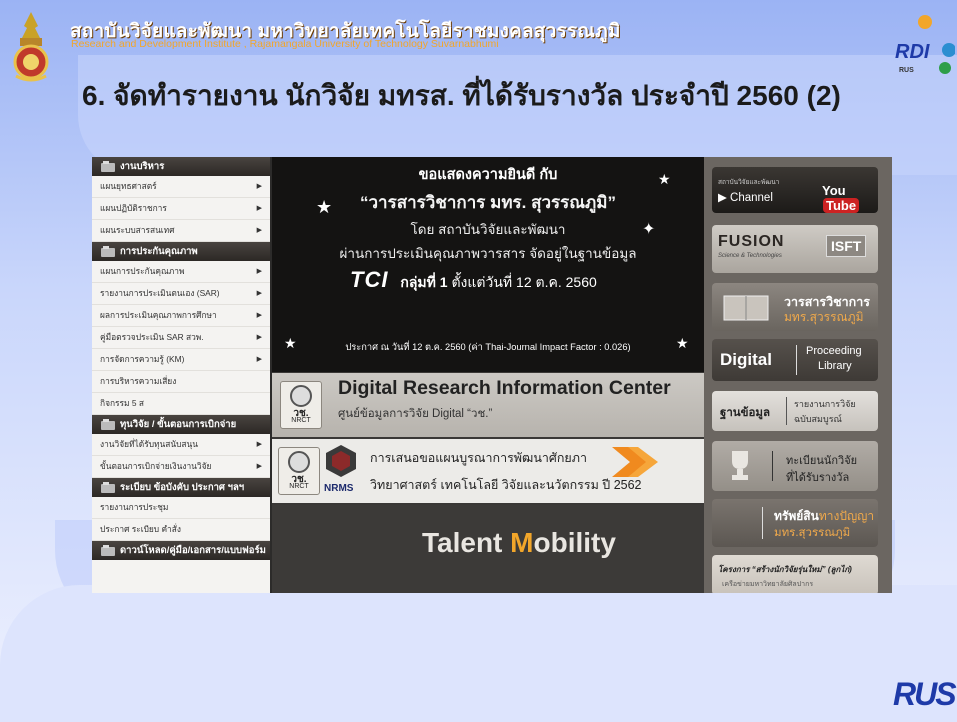 This screenshot has width=957, height=722. I want to click on sidebar-menu-item: กิจกรรม 5 ส, so click(181, 404).